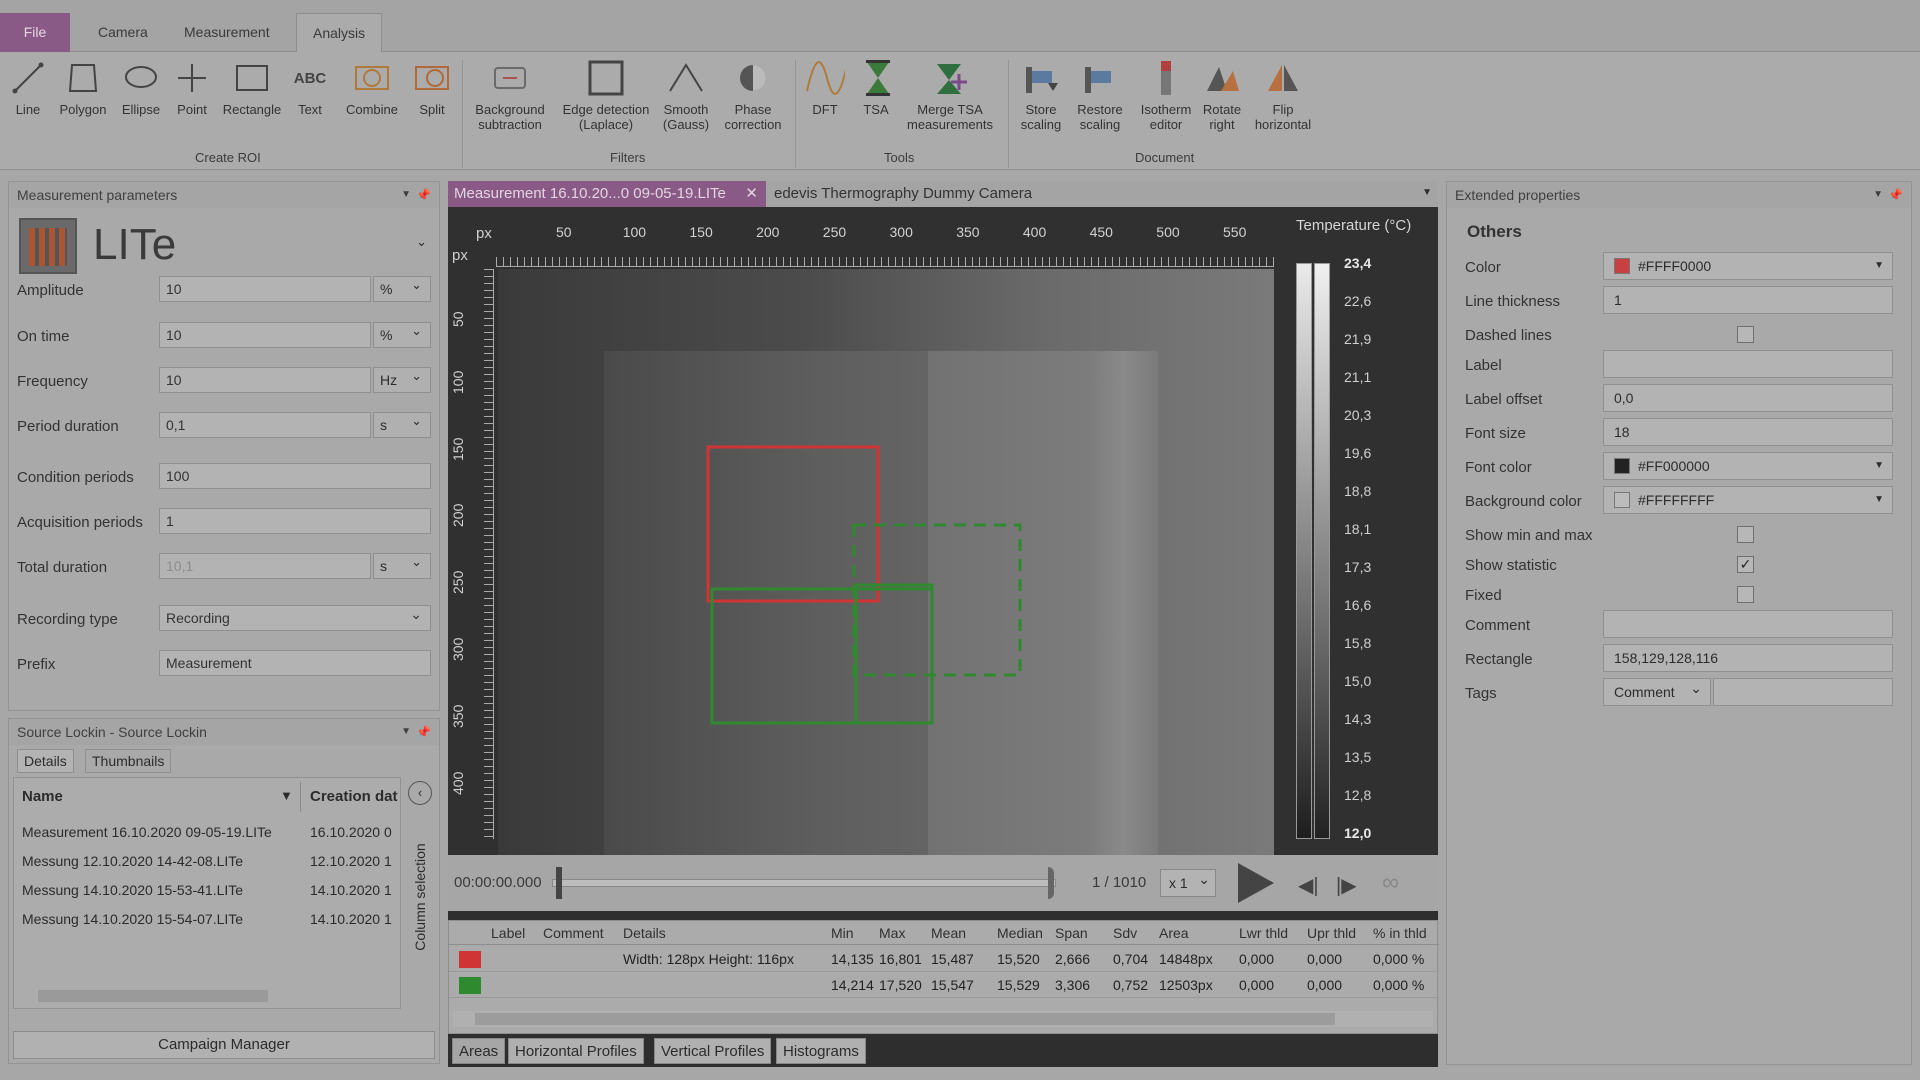 This screenshot has height=1080, width=1920. Describe the element at coordinates (1748, 432) in the screenshot. I see `font-size-input: 18` at that location.